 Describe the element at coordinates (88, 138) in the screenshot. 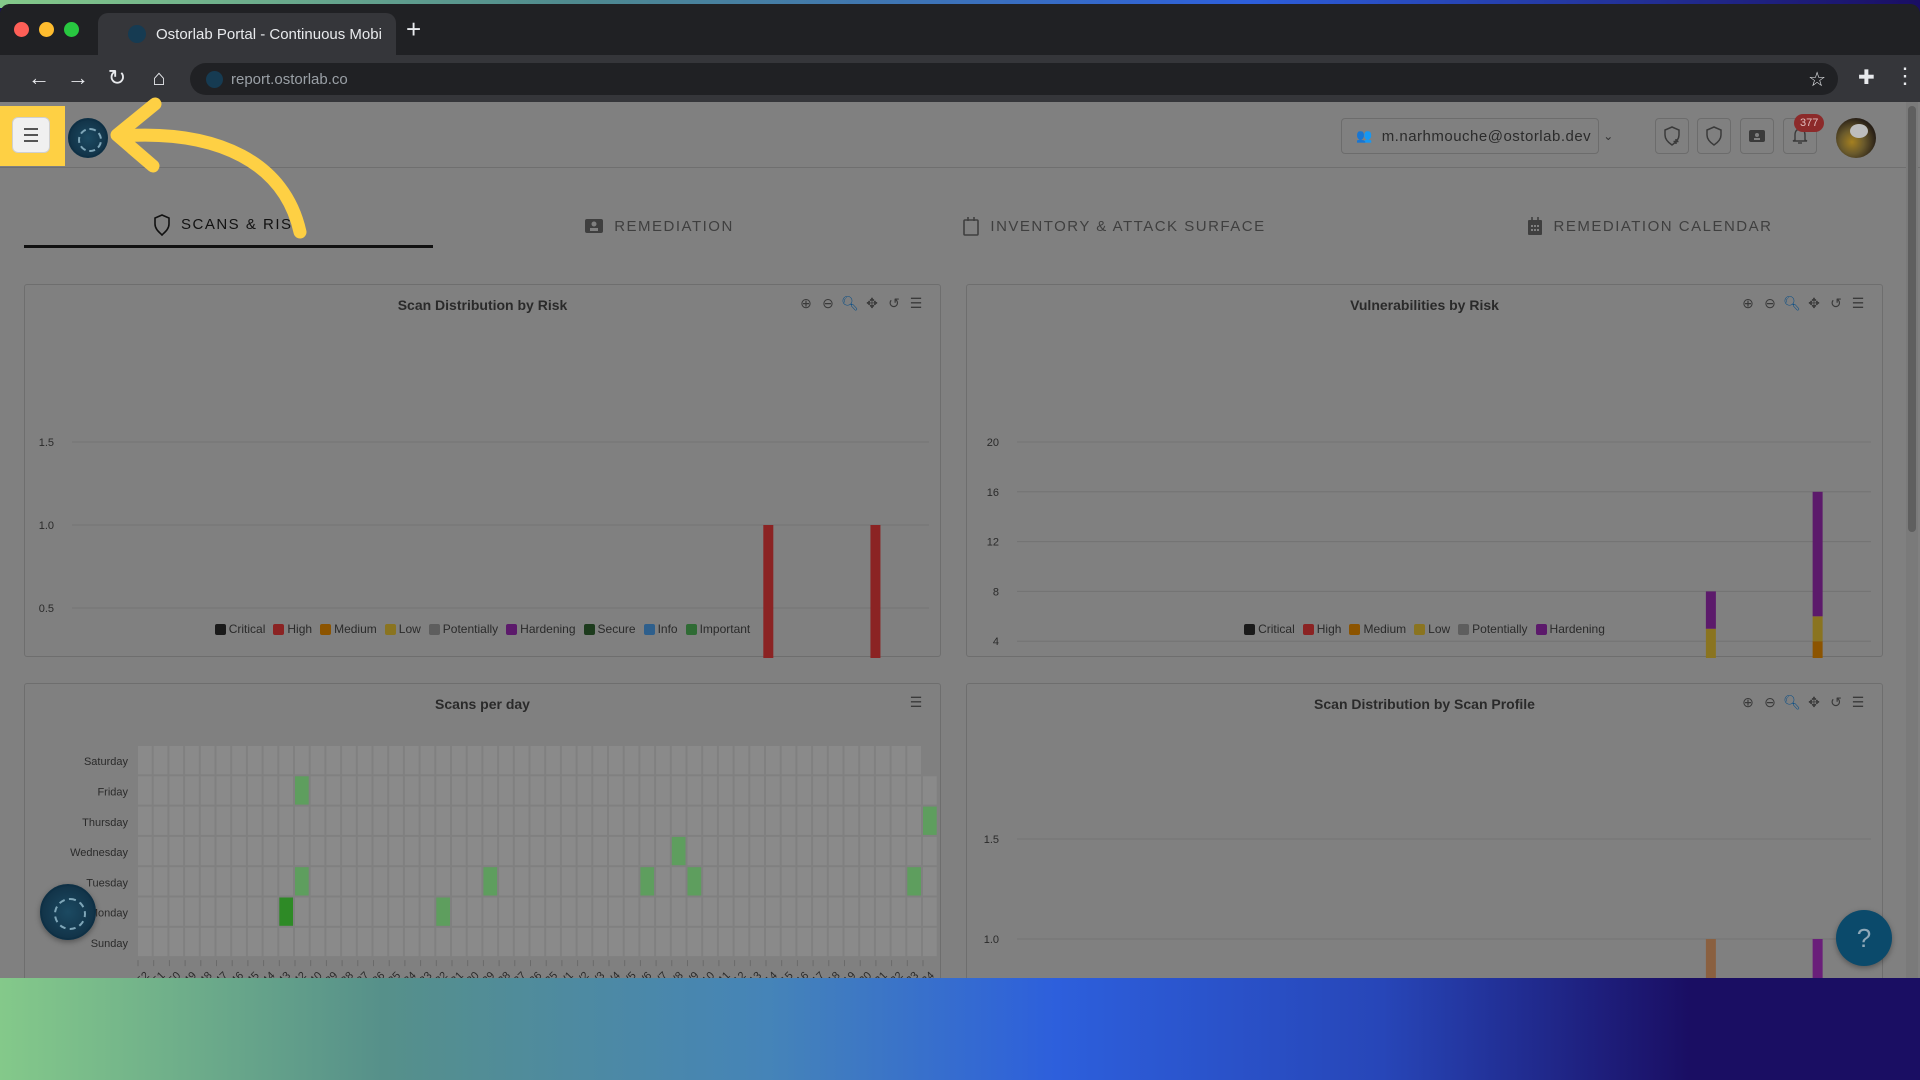

I see `ostorlab-logo` at that location.